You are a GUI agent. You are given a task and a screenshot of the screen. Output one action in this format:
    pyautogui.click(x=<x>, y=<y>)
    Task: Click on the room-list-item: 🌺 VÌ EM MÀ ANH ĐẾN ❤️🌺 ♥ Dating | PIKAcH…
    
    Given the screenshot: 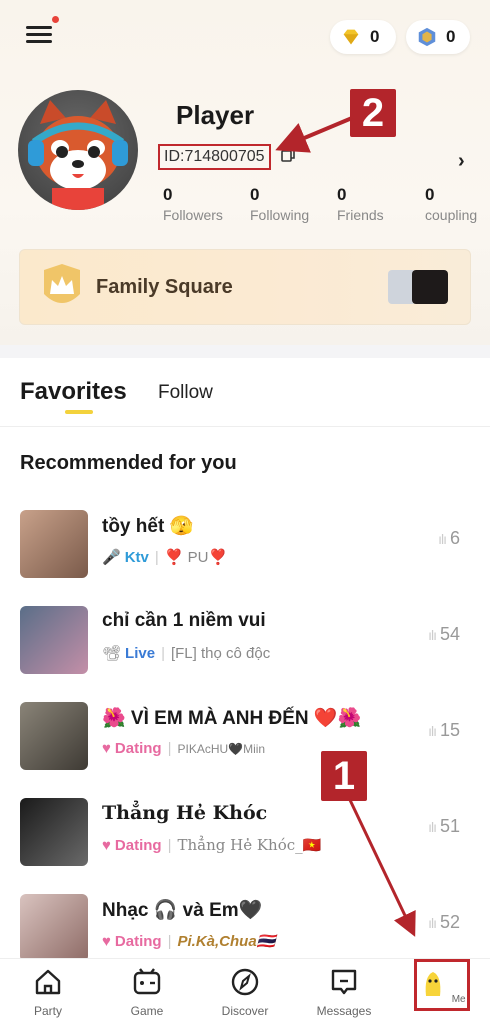 What is the action you would take?
    pyautogui.click(x=245, y=747)
    